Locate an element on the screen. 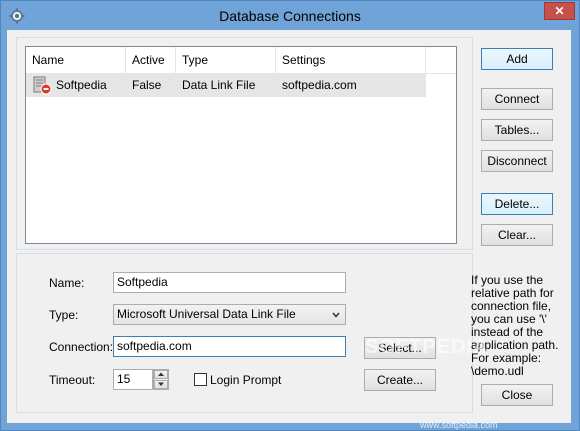 The height and width of the screenshot is (431, 580). name-label: Name: is located at coordinates (67, 283).